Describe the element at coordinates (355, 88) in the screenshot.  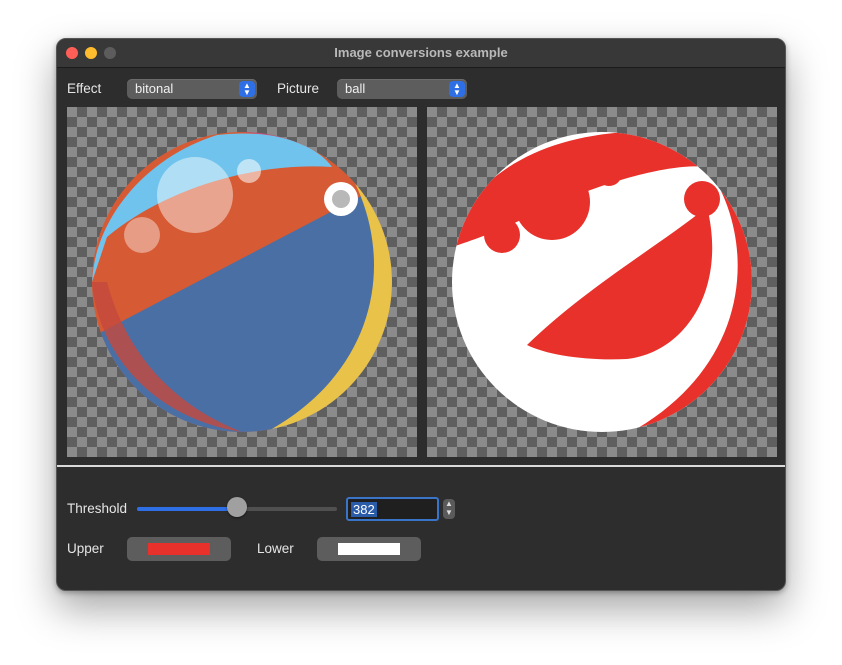
I see `picture-popup-value: ball` at that location.